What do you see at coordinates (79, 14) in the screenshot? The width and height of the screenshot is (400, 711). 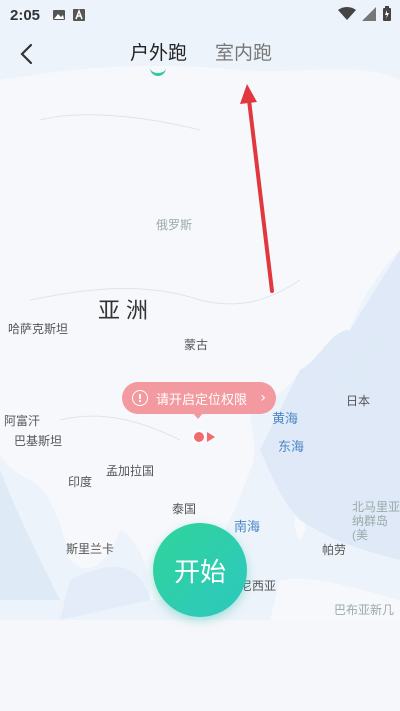 I see `app-notification-icon` at bounding box center [79, 14].